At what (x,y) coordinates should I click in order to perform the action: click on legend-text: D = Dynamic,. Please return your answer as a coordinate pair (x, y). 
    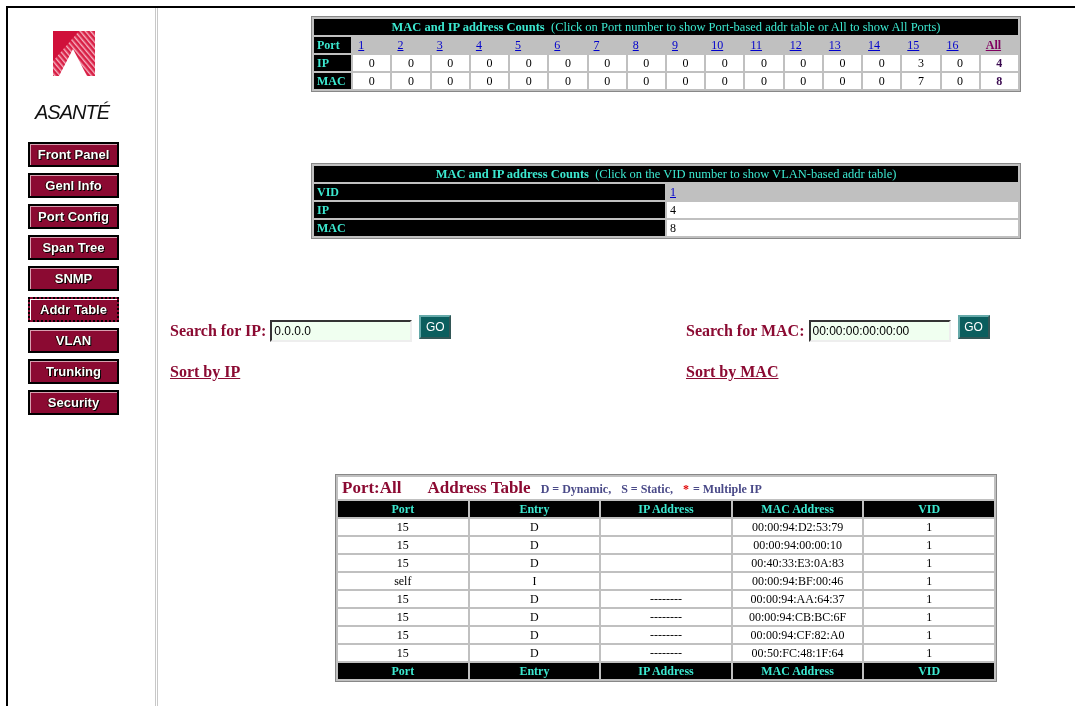
    Looking at the image, I should click on (576, 488).